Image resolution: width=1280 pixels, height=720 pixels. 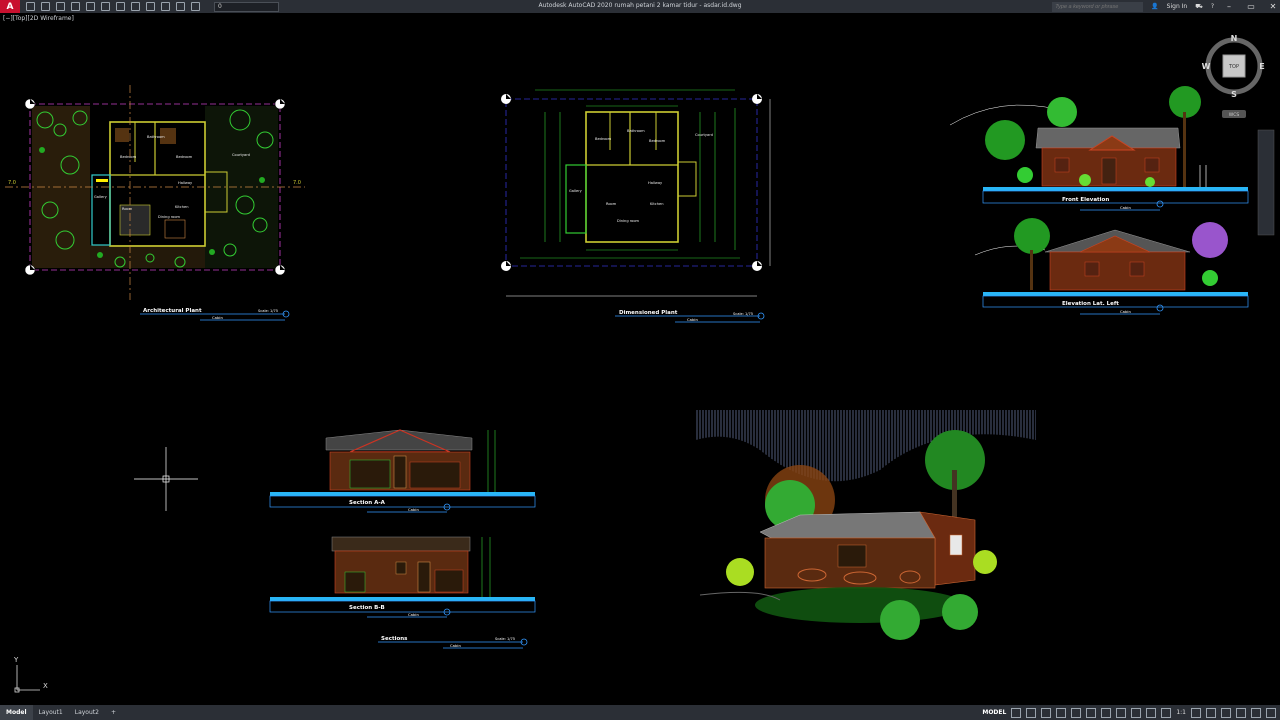 What do you see at coordinates (1233, 67) in the screenshot?
I see `viewcube-top: TOP` at bounding box center [1233, 67].